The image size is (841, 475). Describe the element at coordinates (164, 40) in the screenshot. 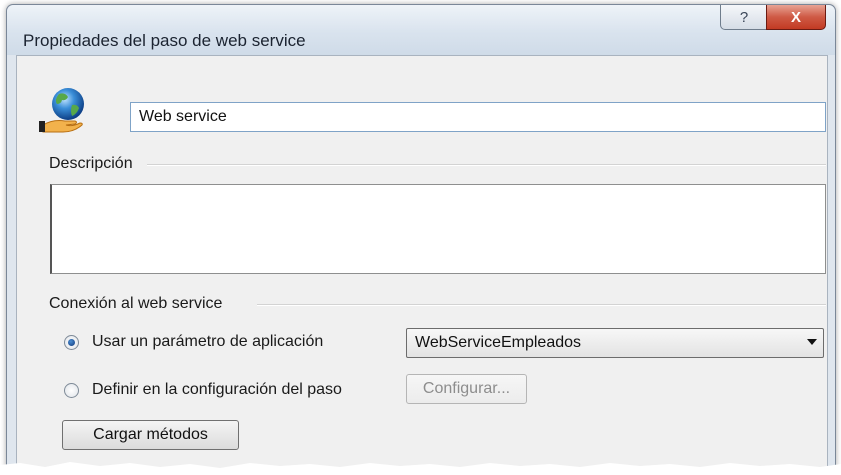

I see `dialog-title: Propiedades del paso de web service` at that location.